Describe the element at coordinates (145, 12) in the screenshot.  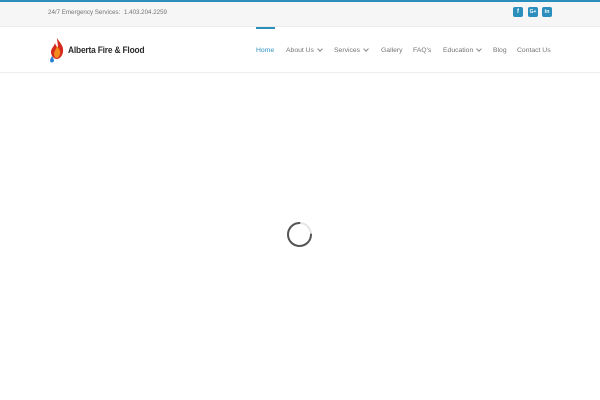
I see `emergency-phone: 1.403.204.2259` at that location.